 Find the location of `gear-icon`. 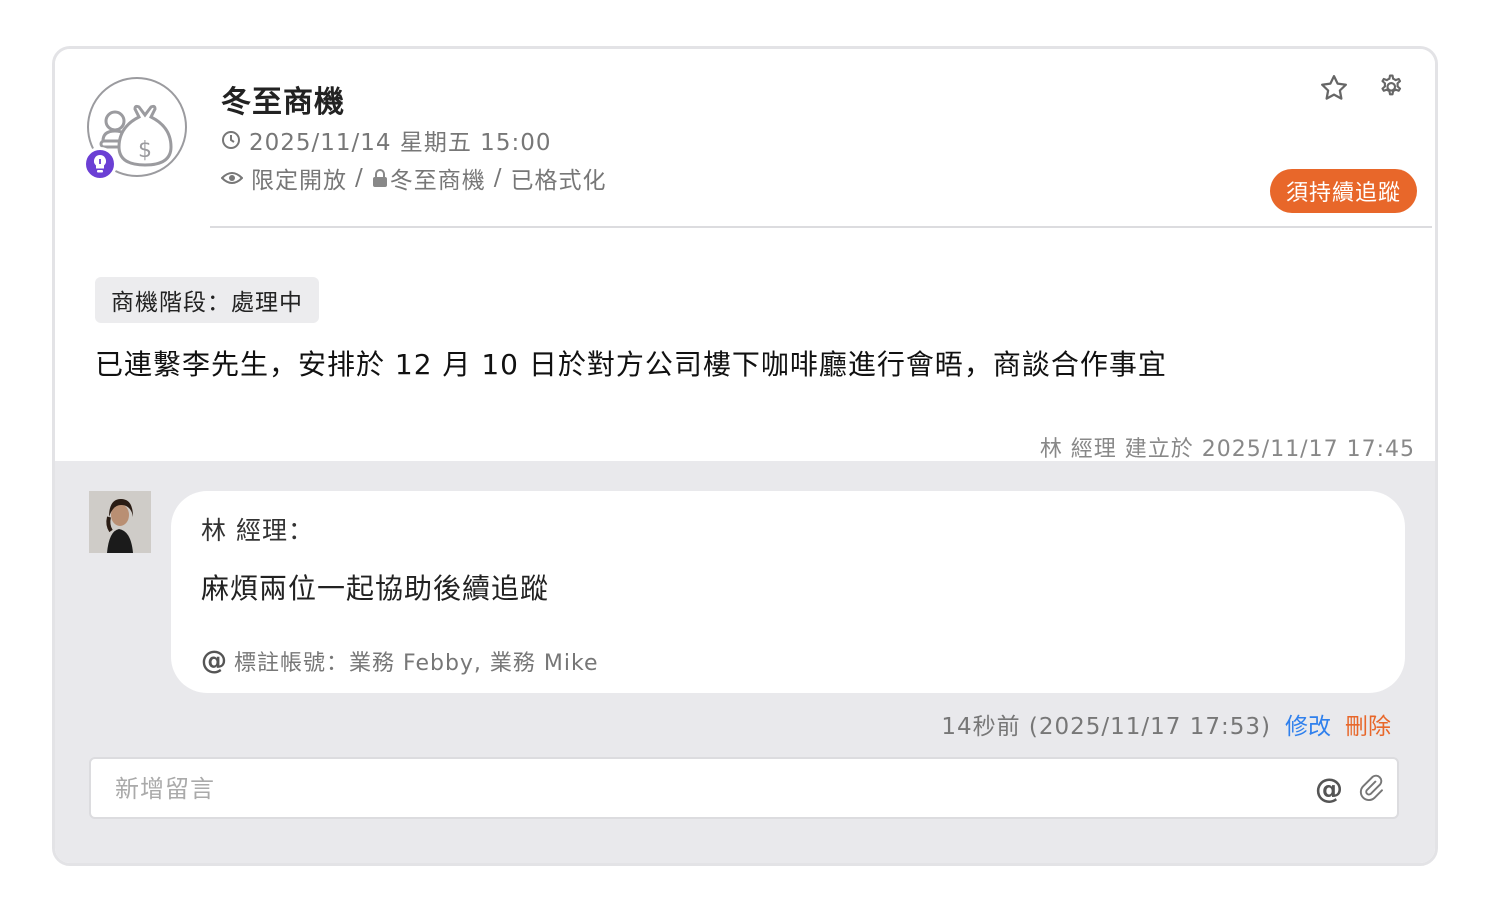

gear-icon is located at coordinates (1390, 90).